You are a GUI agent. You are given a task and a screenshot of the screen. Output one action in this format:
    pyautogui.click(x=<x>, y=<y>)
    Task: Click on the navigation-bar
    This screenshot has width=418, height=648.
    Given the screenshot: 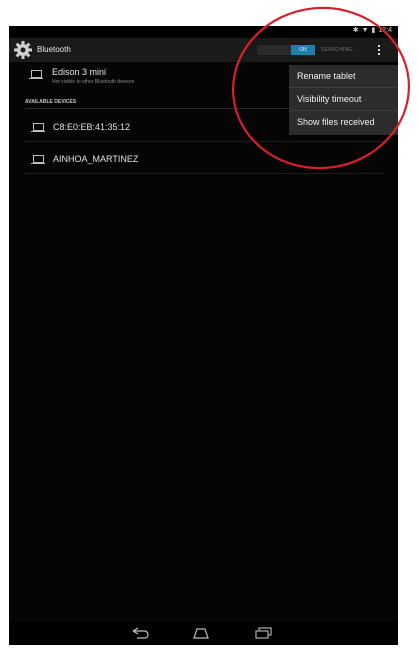 What is the action you would take?
    pyautogui.click(x=203, y=633)
    